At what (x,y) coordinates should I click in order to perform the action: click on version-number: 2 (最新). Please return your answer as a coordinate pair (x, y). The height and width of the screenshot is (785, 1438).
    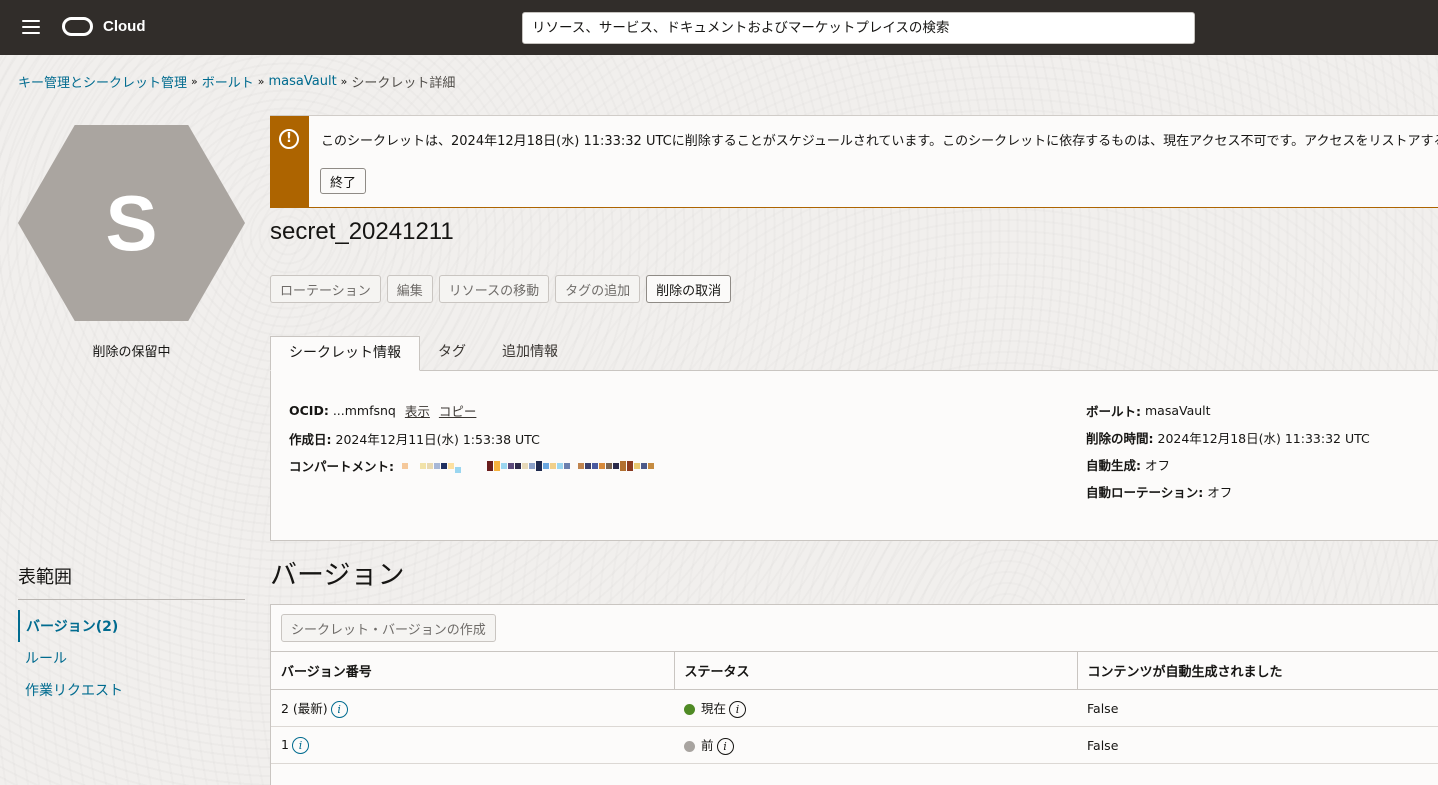
    Looking at the image, I should click on (304, 708).